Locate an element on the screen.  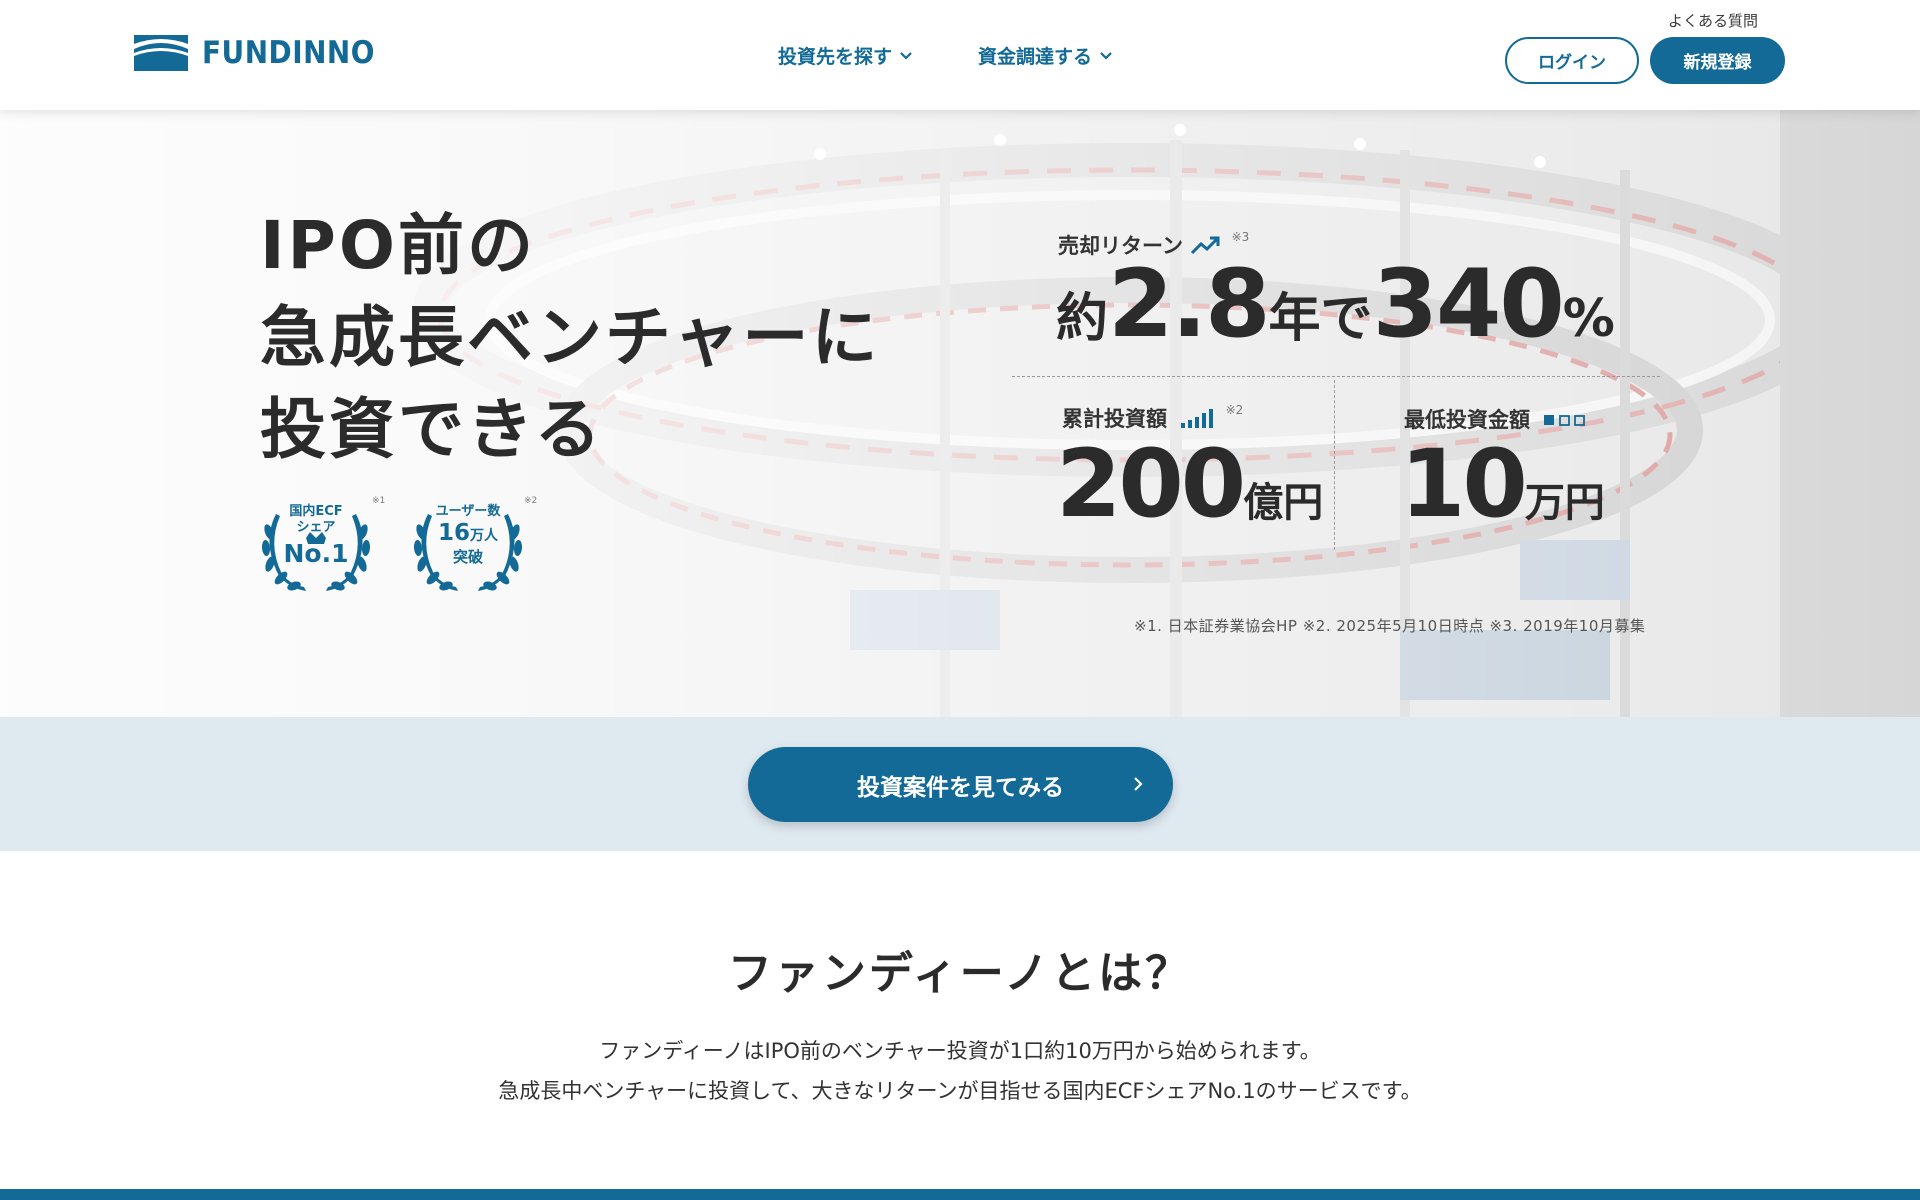
badge-line-3: 突破 is located at coordinates (467, 557).